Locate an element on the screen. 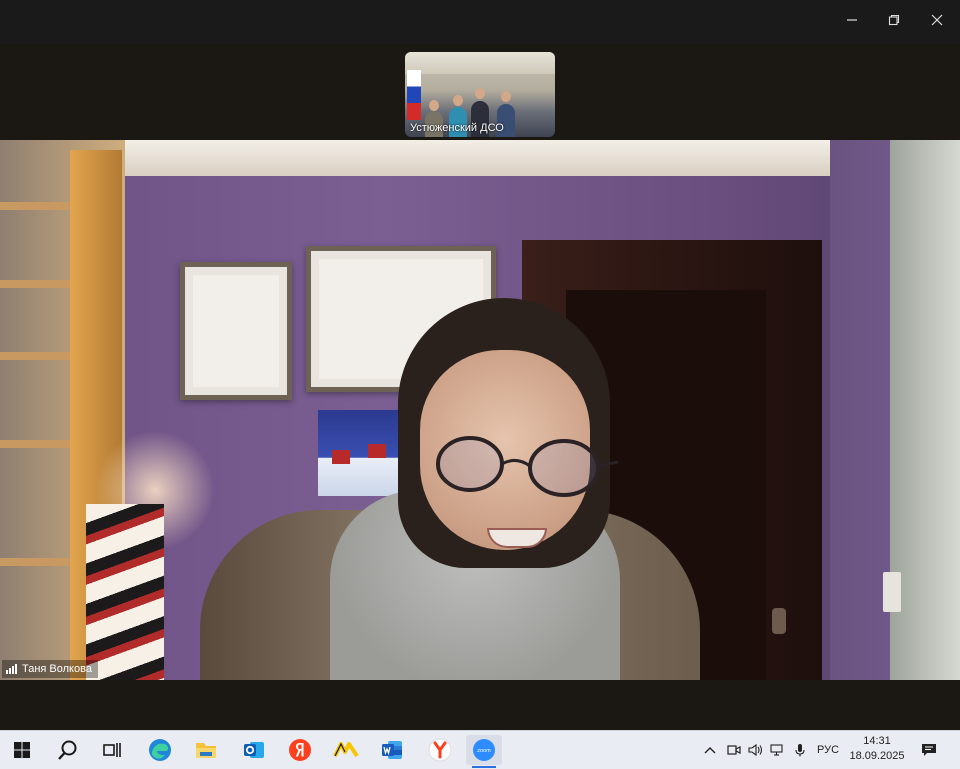 Image resolution: width=960 pixels, height=769 pixels. task-view-icon is located at coordinates (112, 750).